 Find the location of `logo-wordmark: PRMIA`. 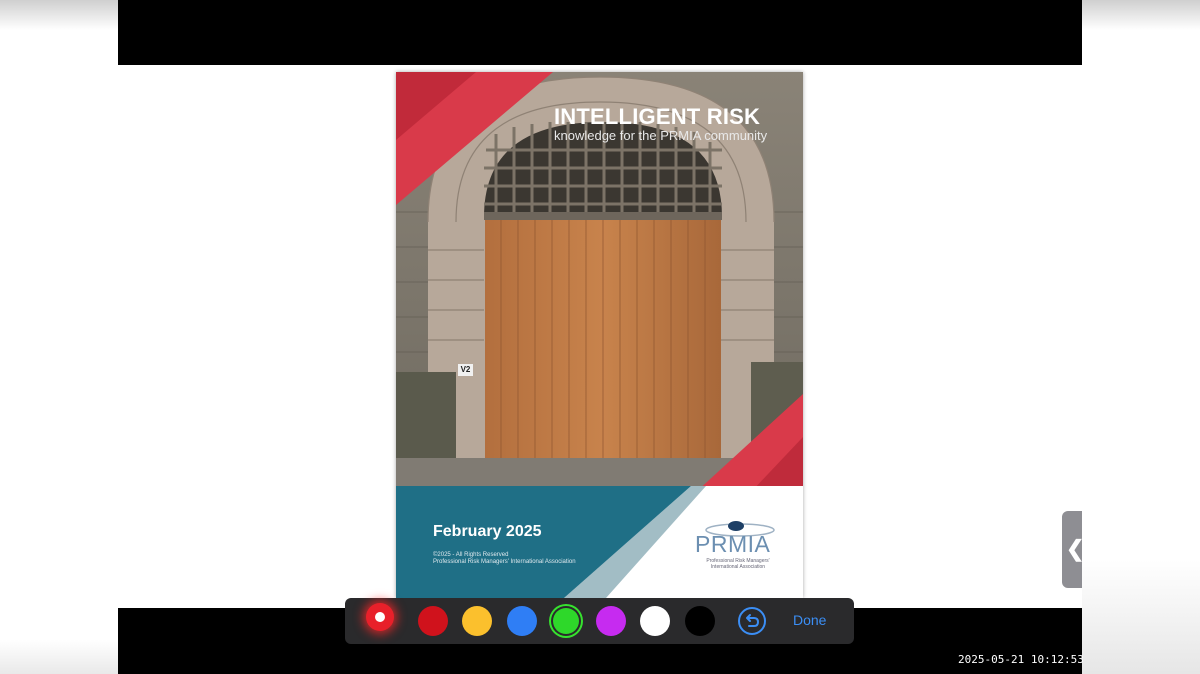

logo-wordmark: PRMIA is located at coordinates (733, 544).